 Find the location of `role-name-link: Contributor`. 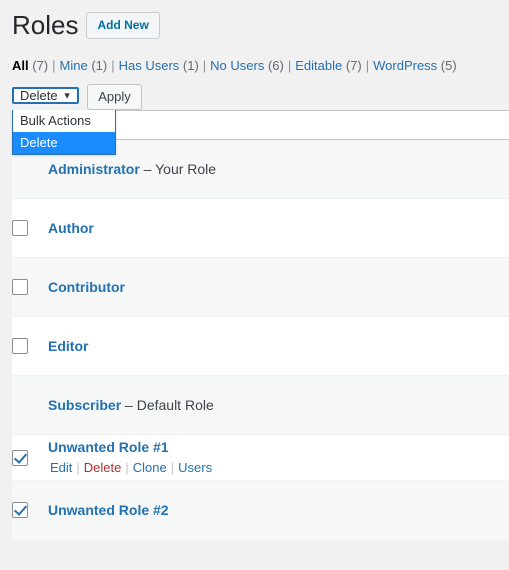

role-name-link: Contributor is located at coordinates (86, 287).